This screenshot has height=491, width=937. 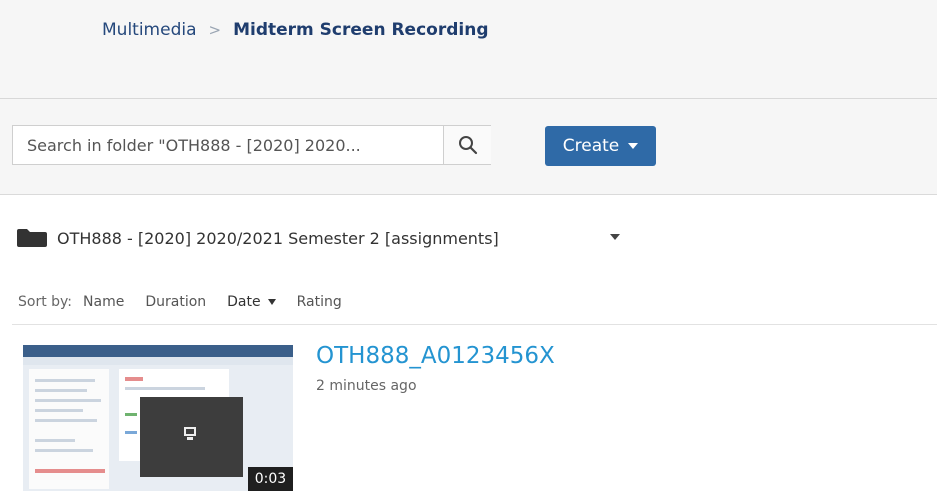 What do you see at coordinates (270, 479) in the screenshot?
I see `video-duration-badge: 0:03` at bounding box center [270, 479].